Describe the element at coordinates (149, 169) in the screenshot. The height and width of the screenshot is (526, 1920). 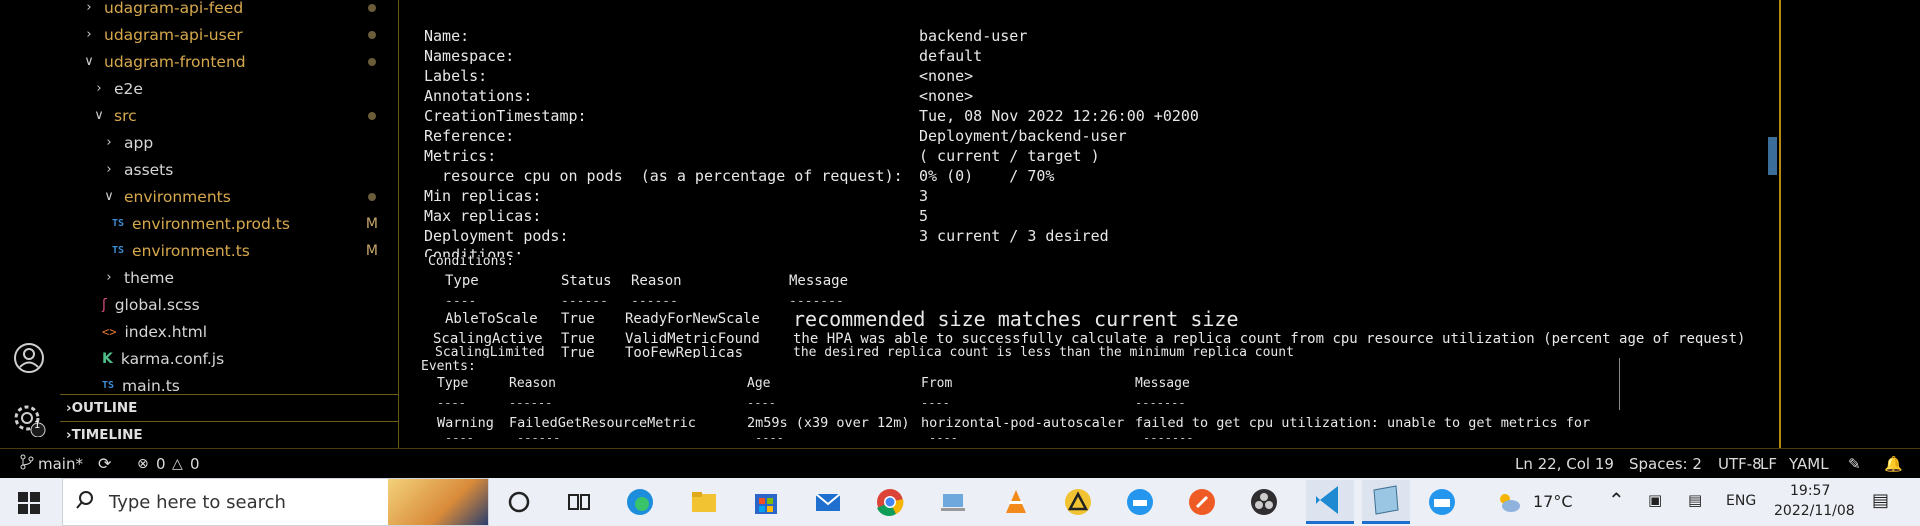
I see `tree-item-label: assets` at that location.